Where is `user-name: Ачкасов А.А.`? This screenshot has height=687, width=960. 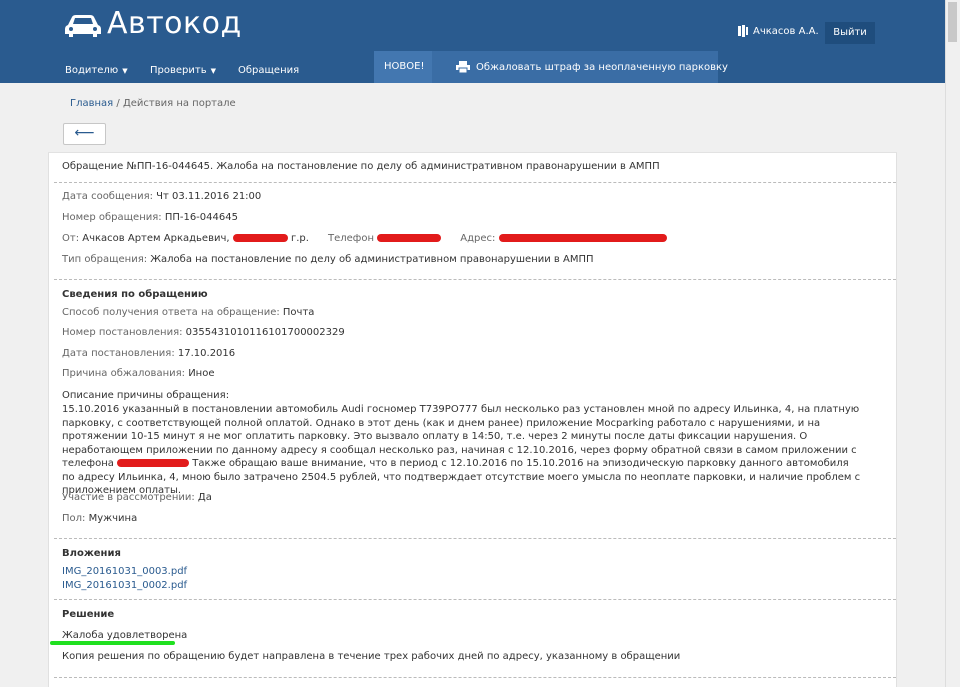 user-name: Ачкасов А.А. is located at coordinates (786, 31).